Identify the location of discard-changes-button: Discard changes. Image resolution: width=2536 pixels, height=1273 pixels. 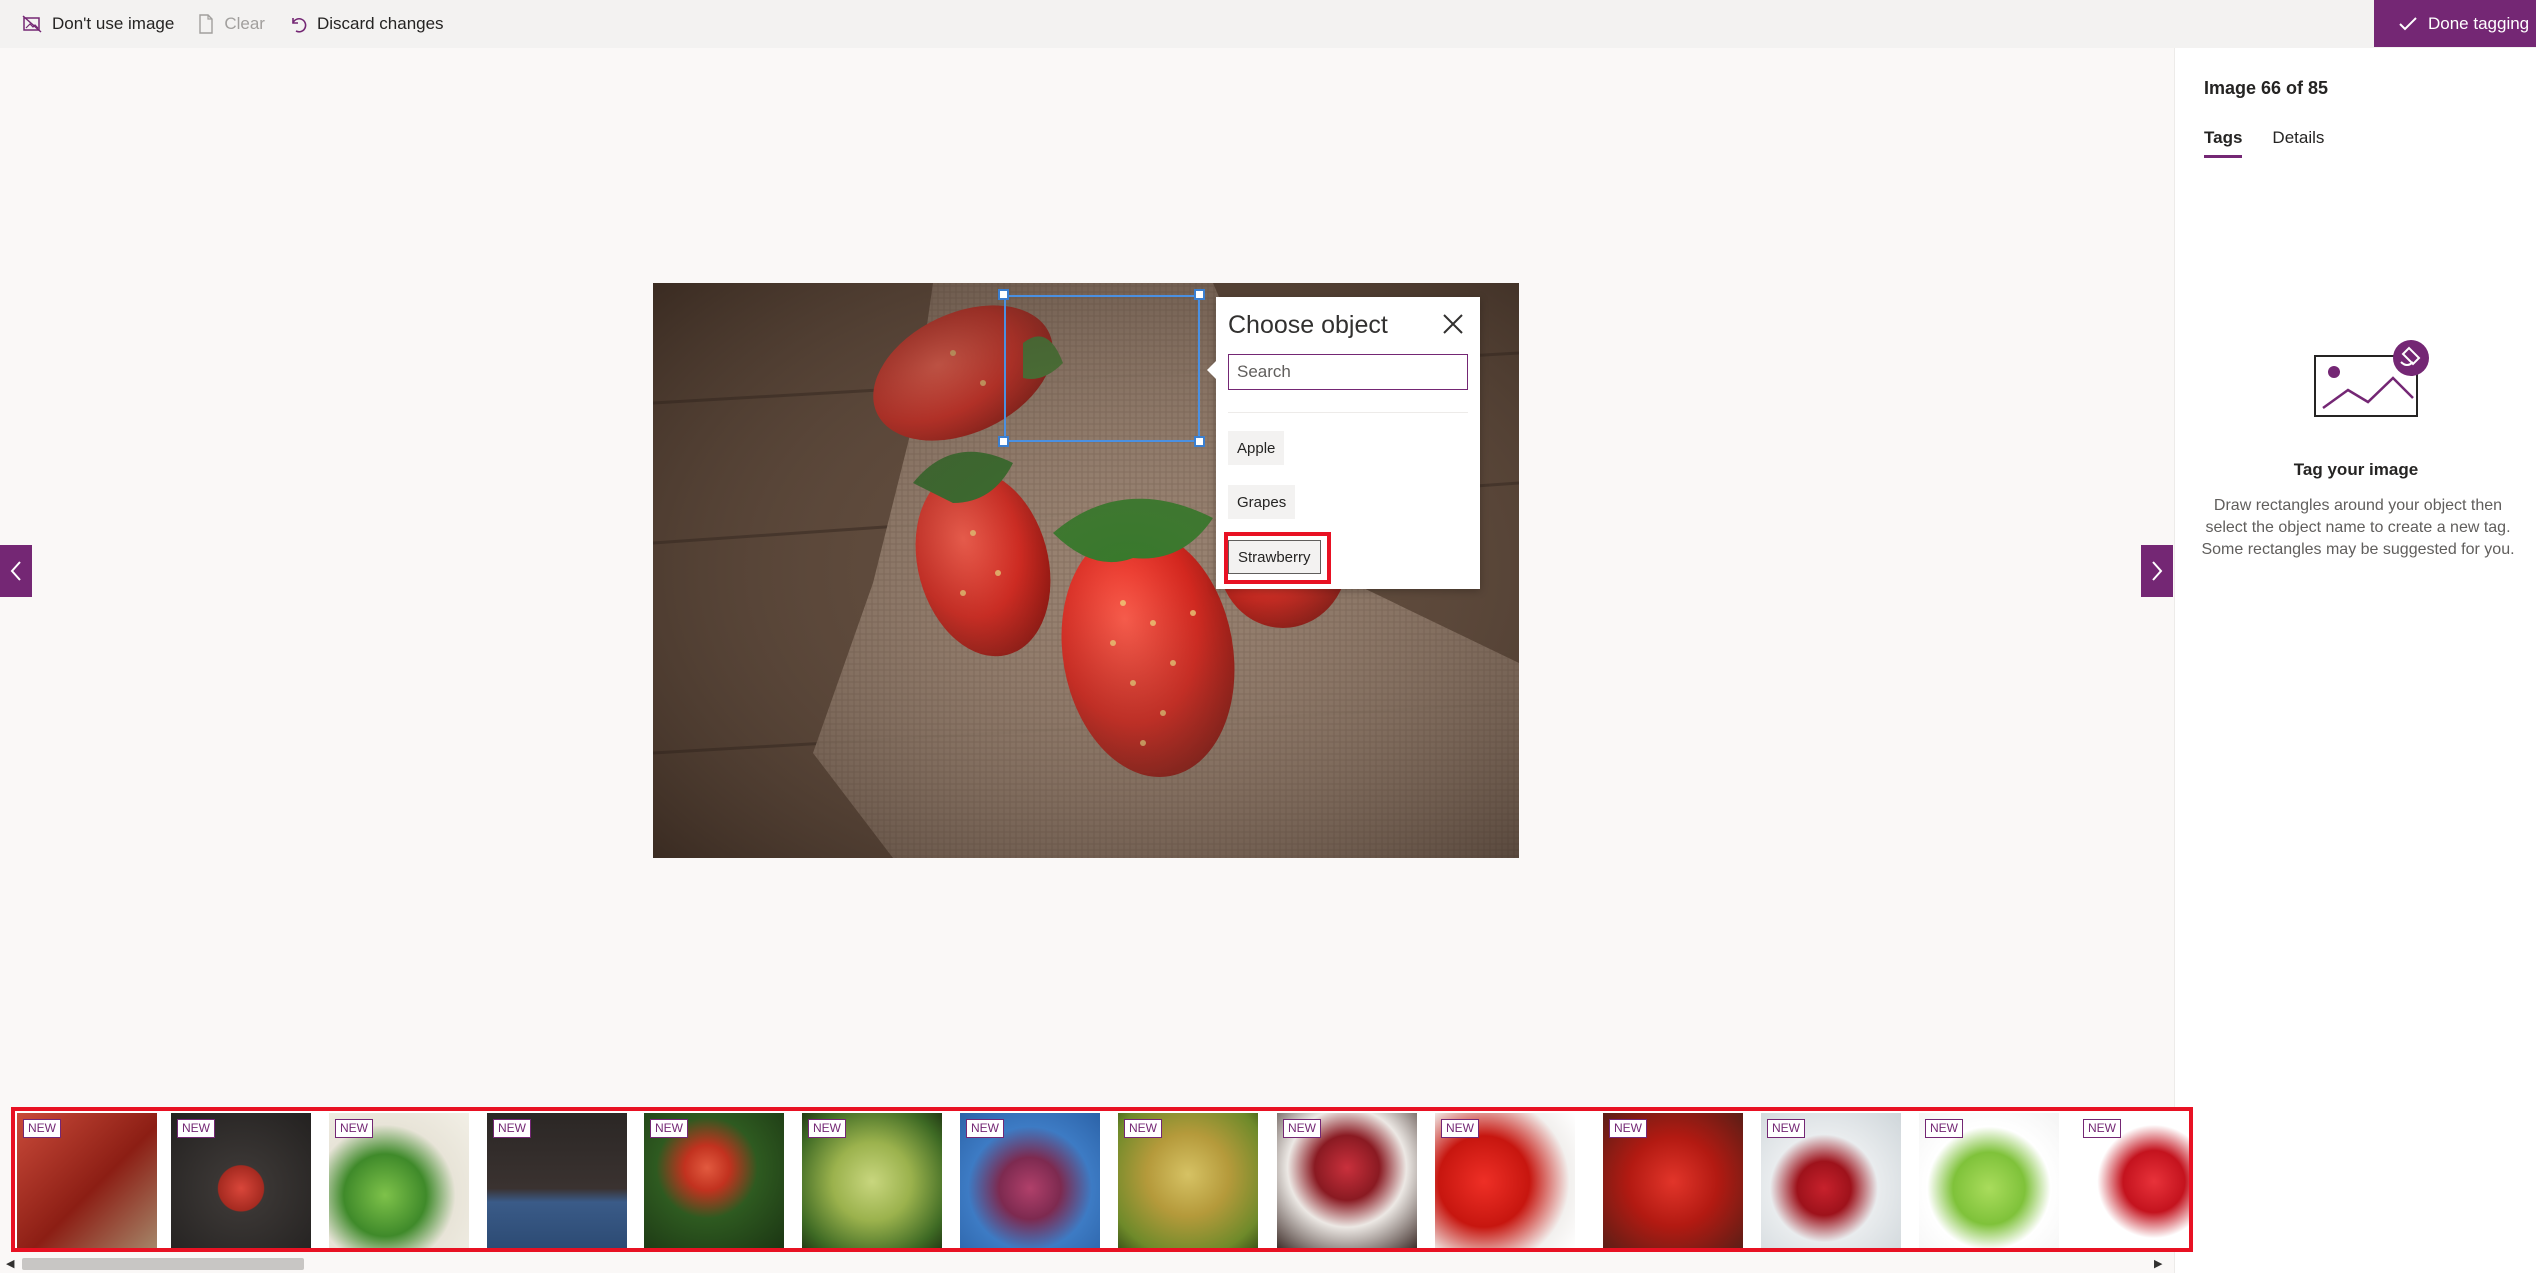
(366, 24).